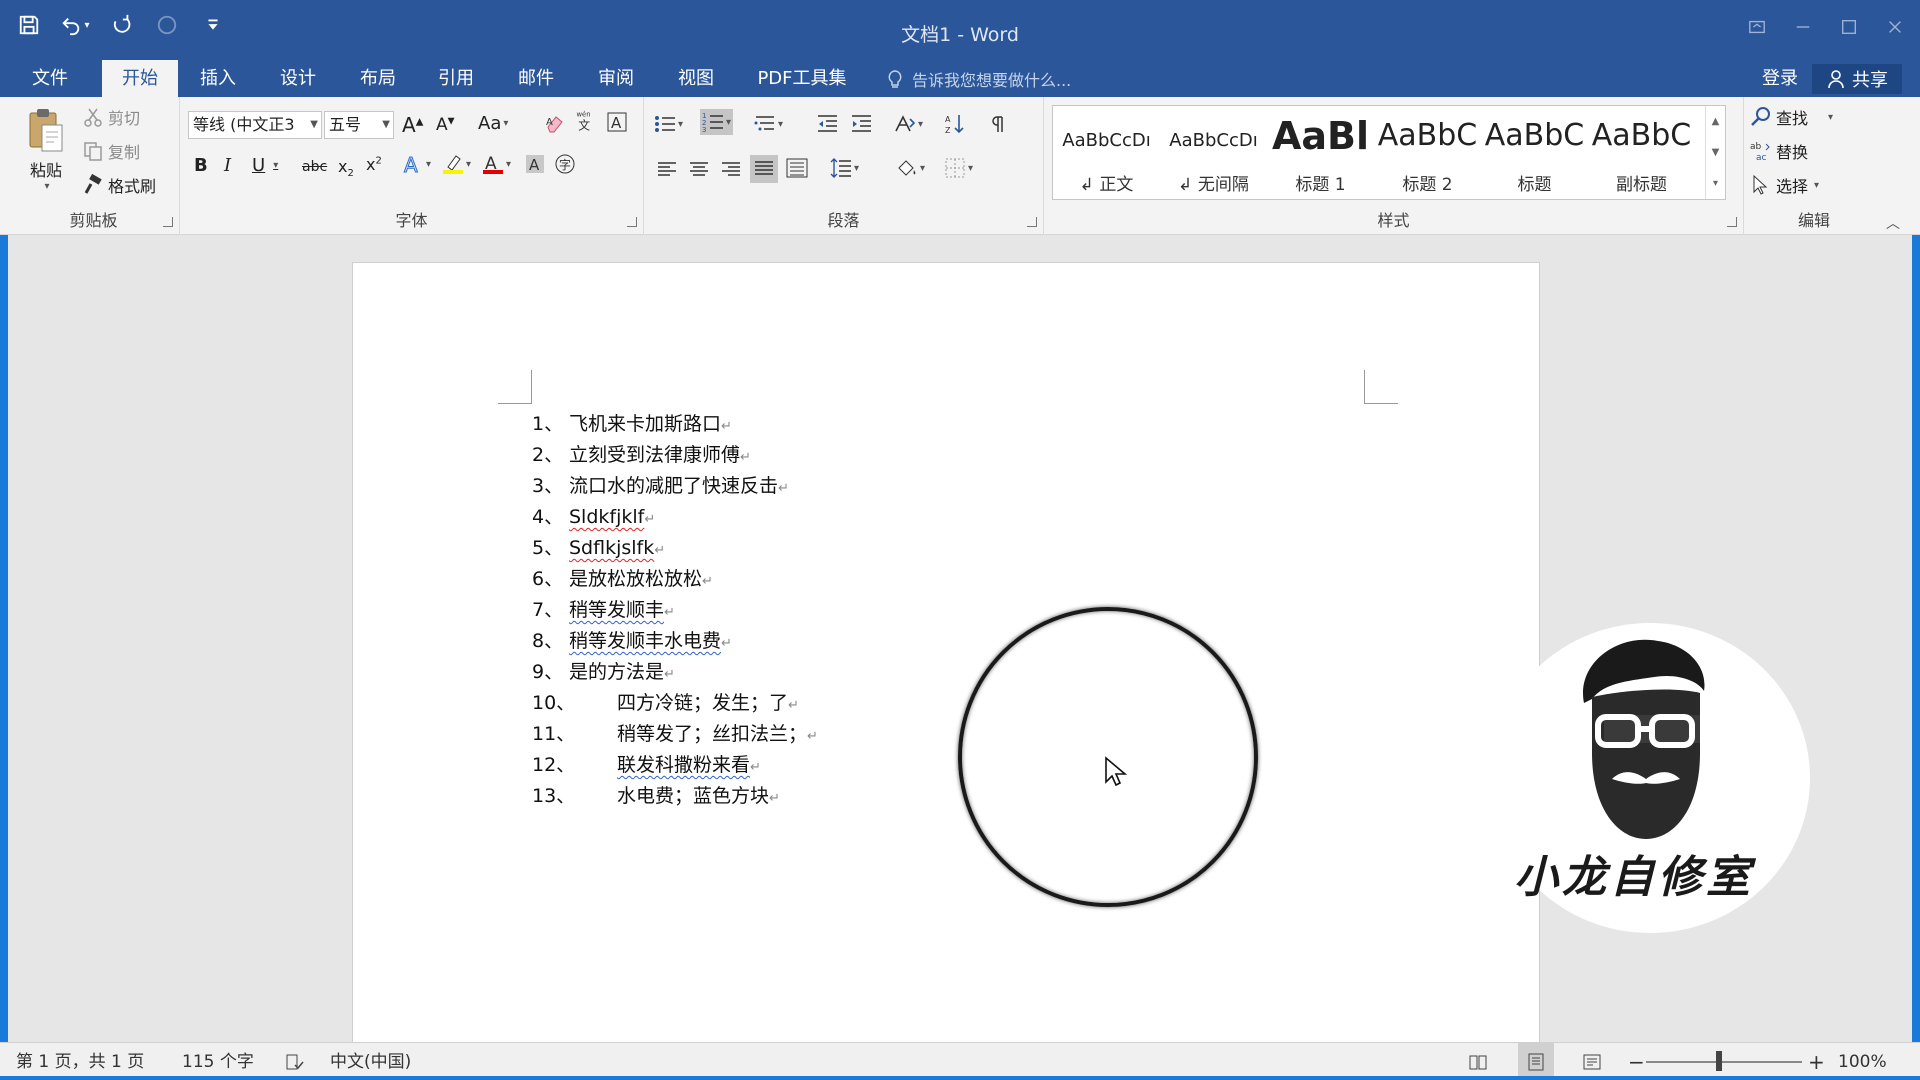 This screenshot has height=1080, width=1920. Describe the element at coordinates (908, 124) in the screenshot. I see `chinese-layout-button: ▾` at that location.